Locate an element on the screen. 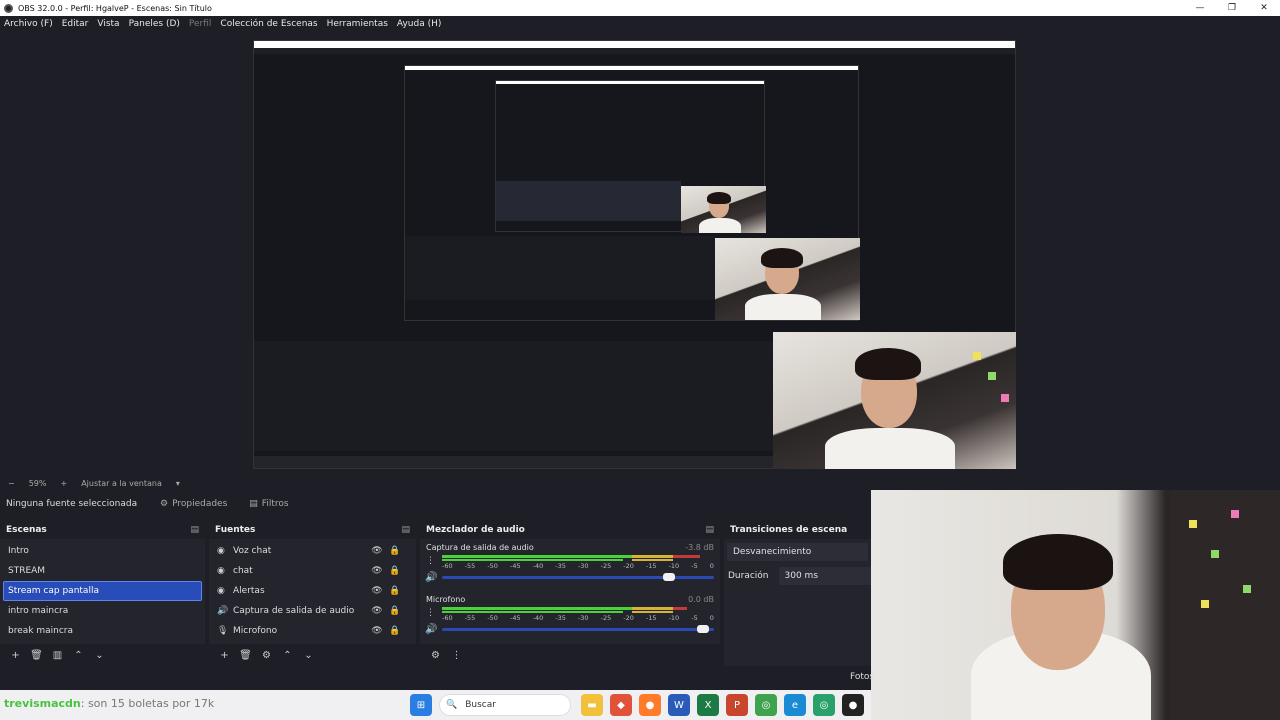 The width and height of the screenshot is (1280, 720). menu-archivo: Archivo (F) is located at coordinates (28, 24).